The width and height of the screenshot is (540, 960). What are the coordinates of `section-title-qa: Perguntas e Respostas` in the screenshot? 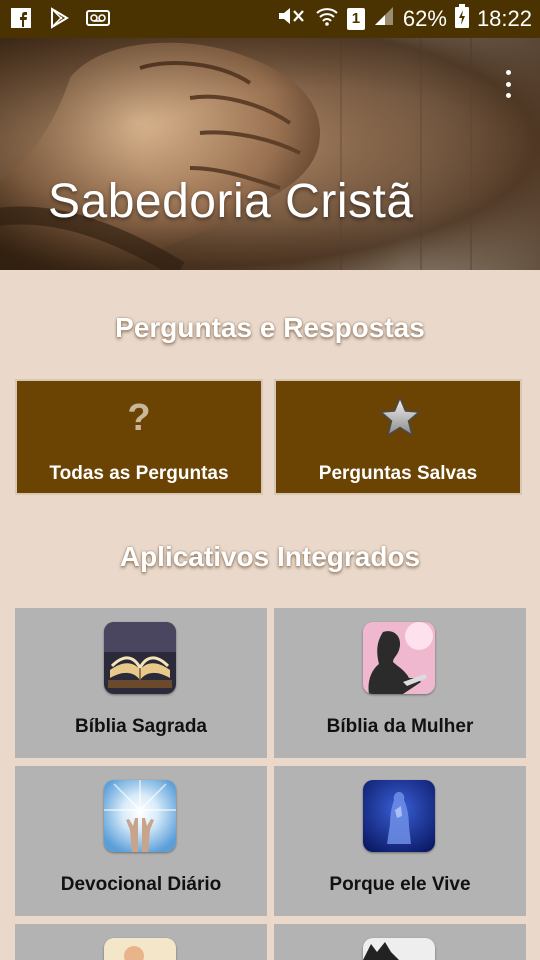 It's located at (270, 327).